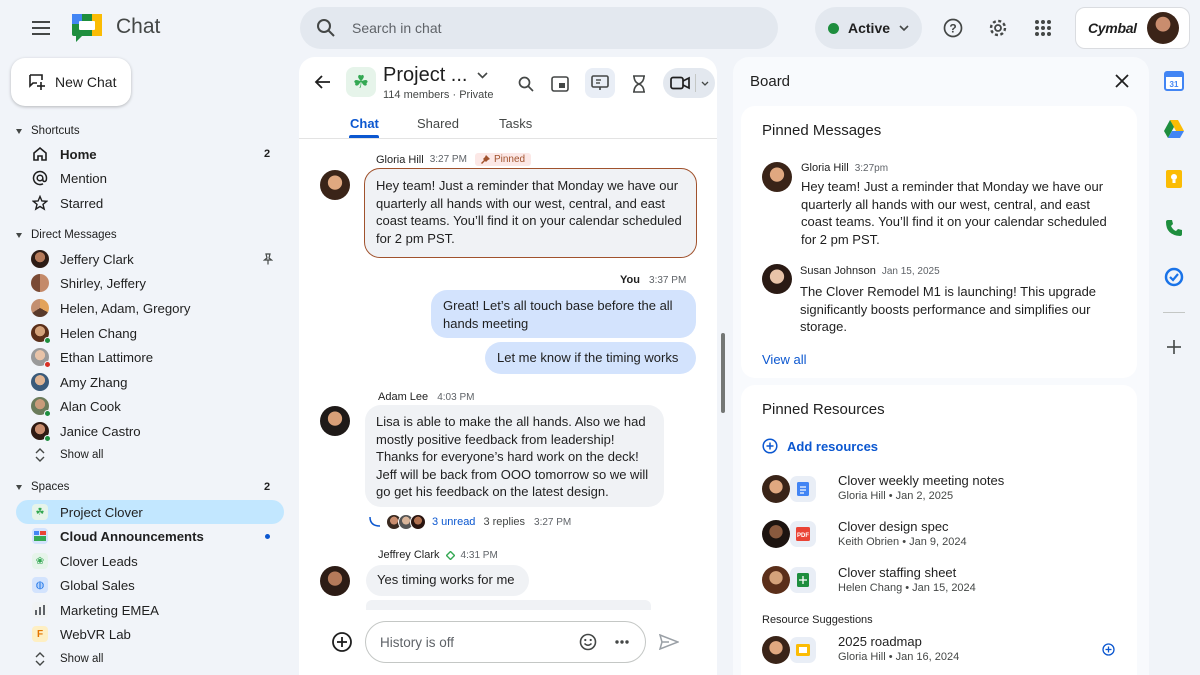 This screenshot has width=1200, height=675. I want to click on calendar-app-button: 31, so click(1174, 81).